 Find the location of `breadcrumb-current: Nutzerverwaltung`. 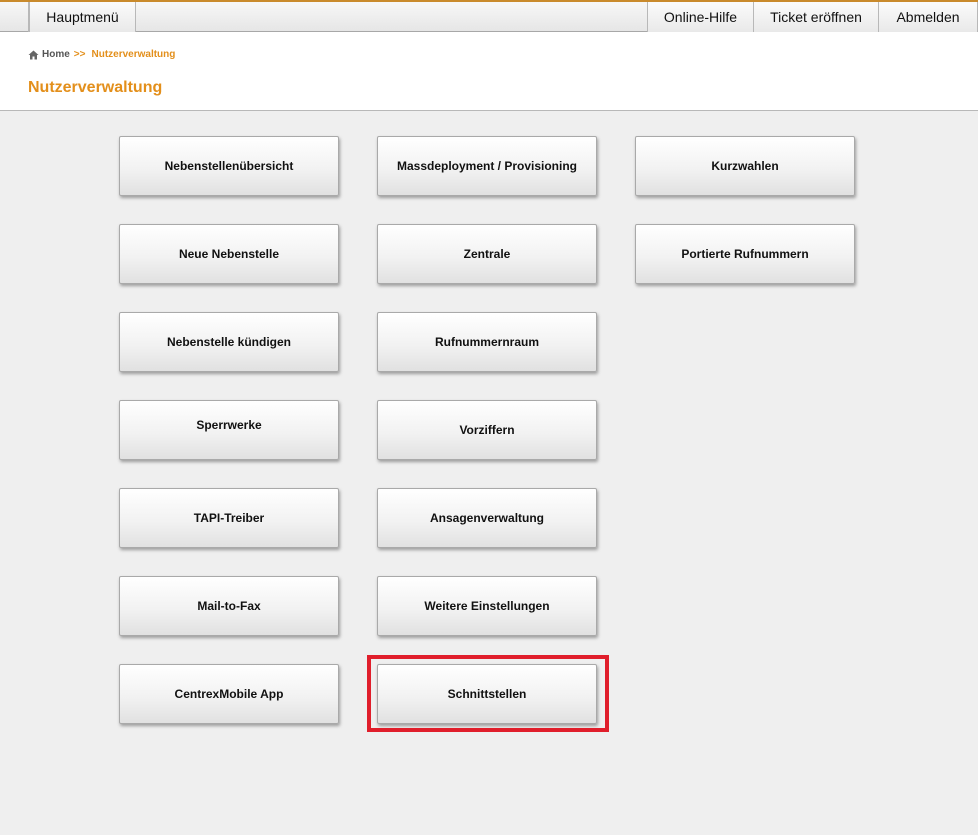

breadcrumb-current: Nutzerverwaltung is located at coordinates (133, 54).